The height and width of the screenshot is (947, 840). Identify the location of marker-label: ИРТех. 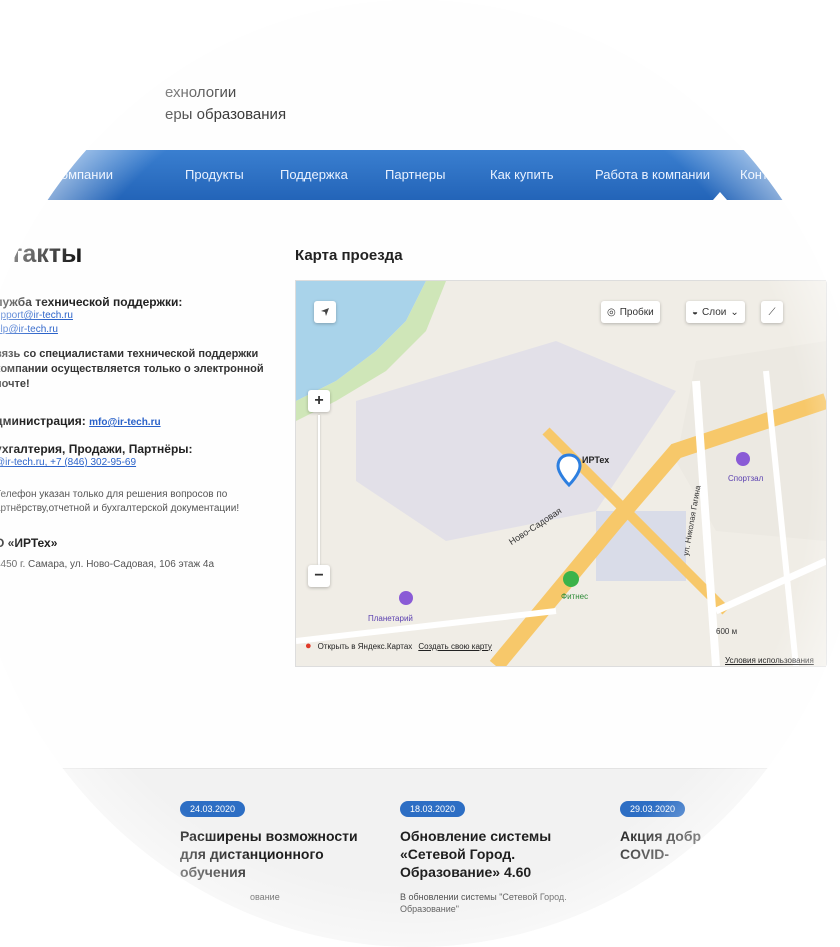
(596, 460).